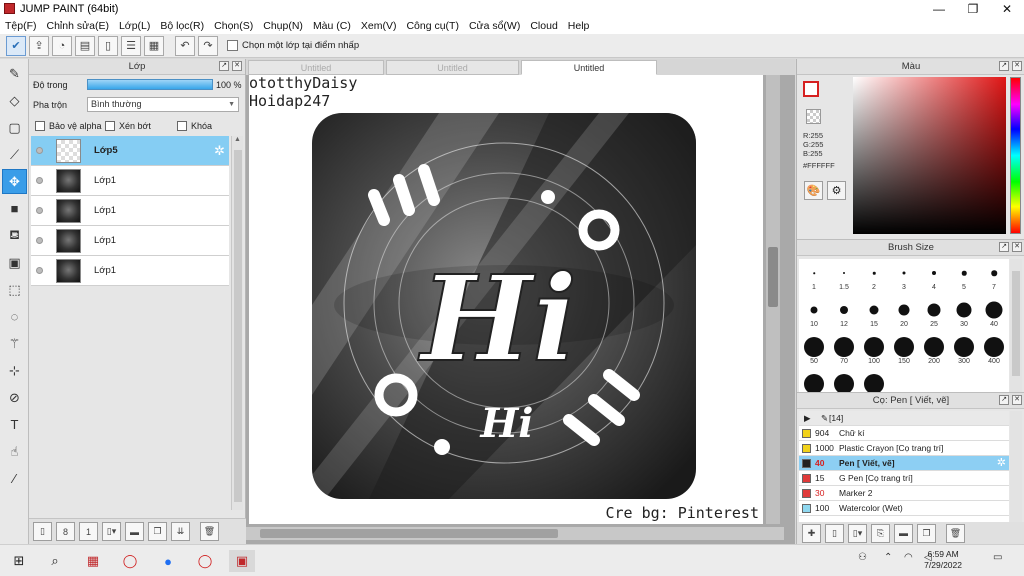  I want to click on select-layer-on-click-checkbox, so click(232, 45).